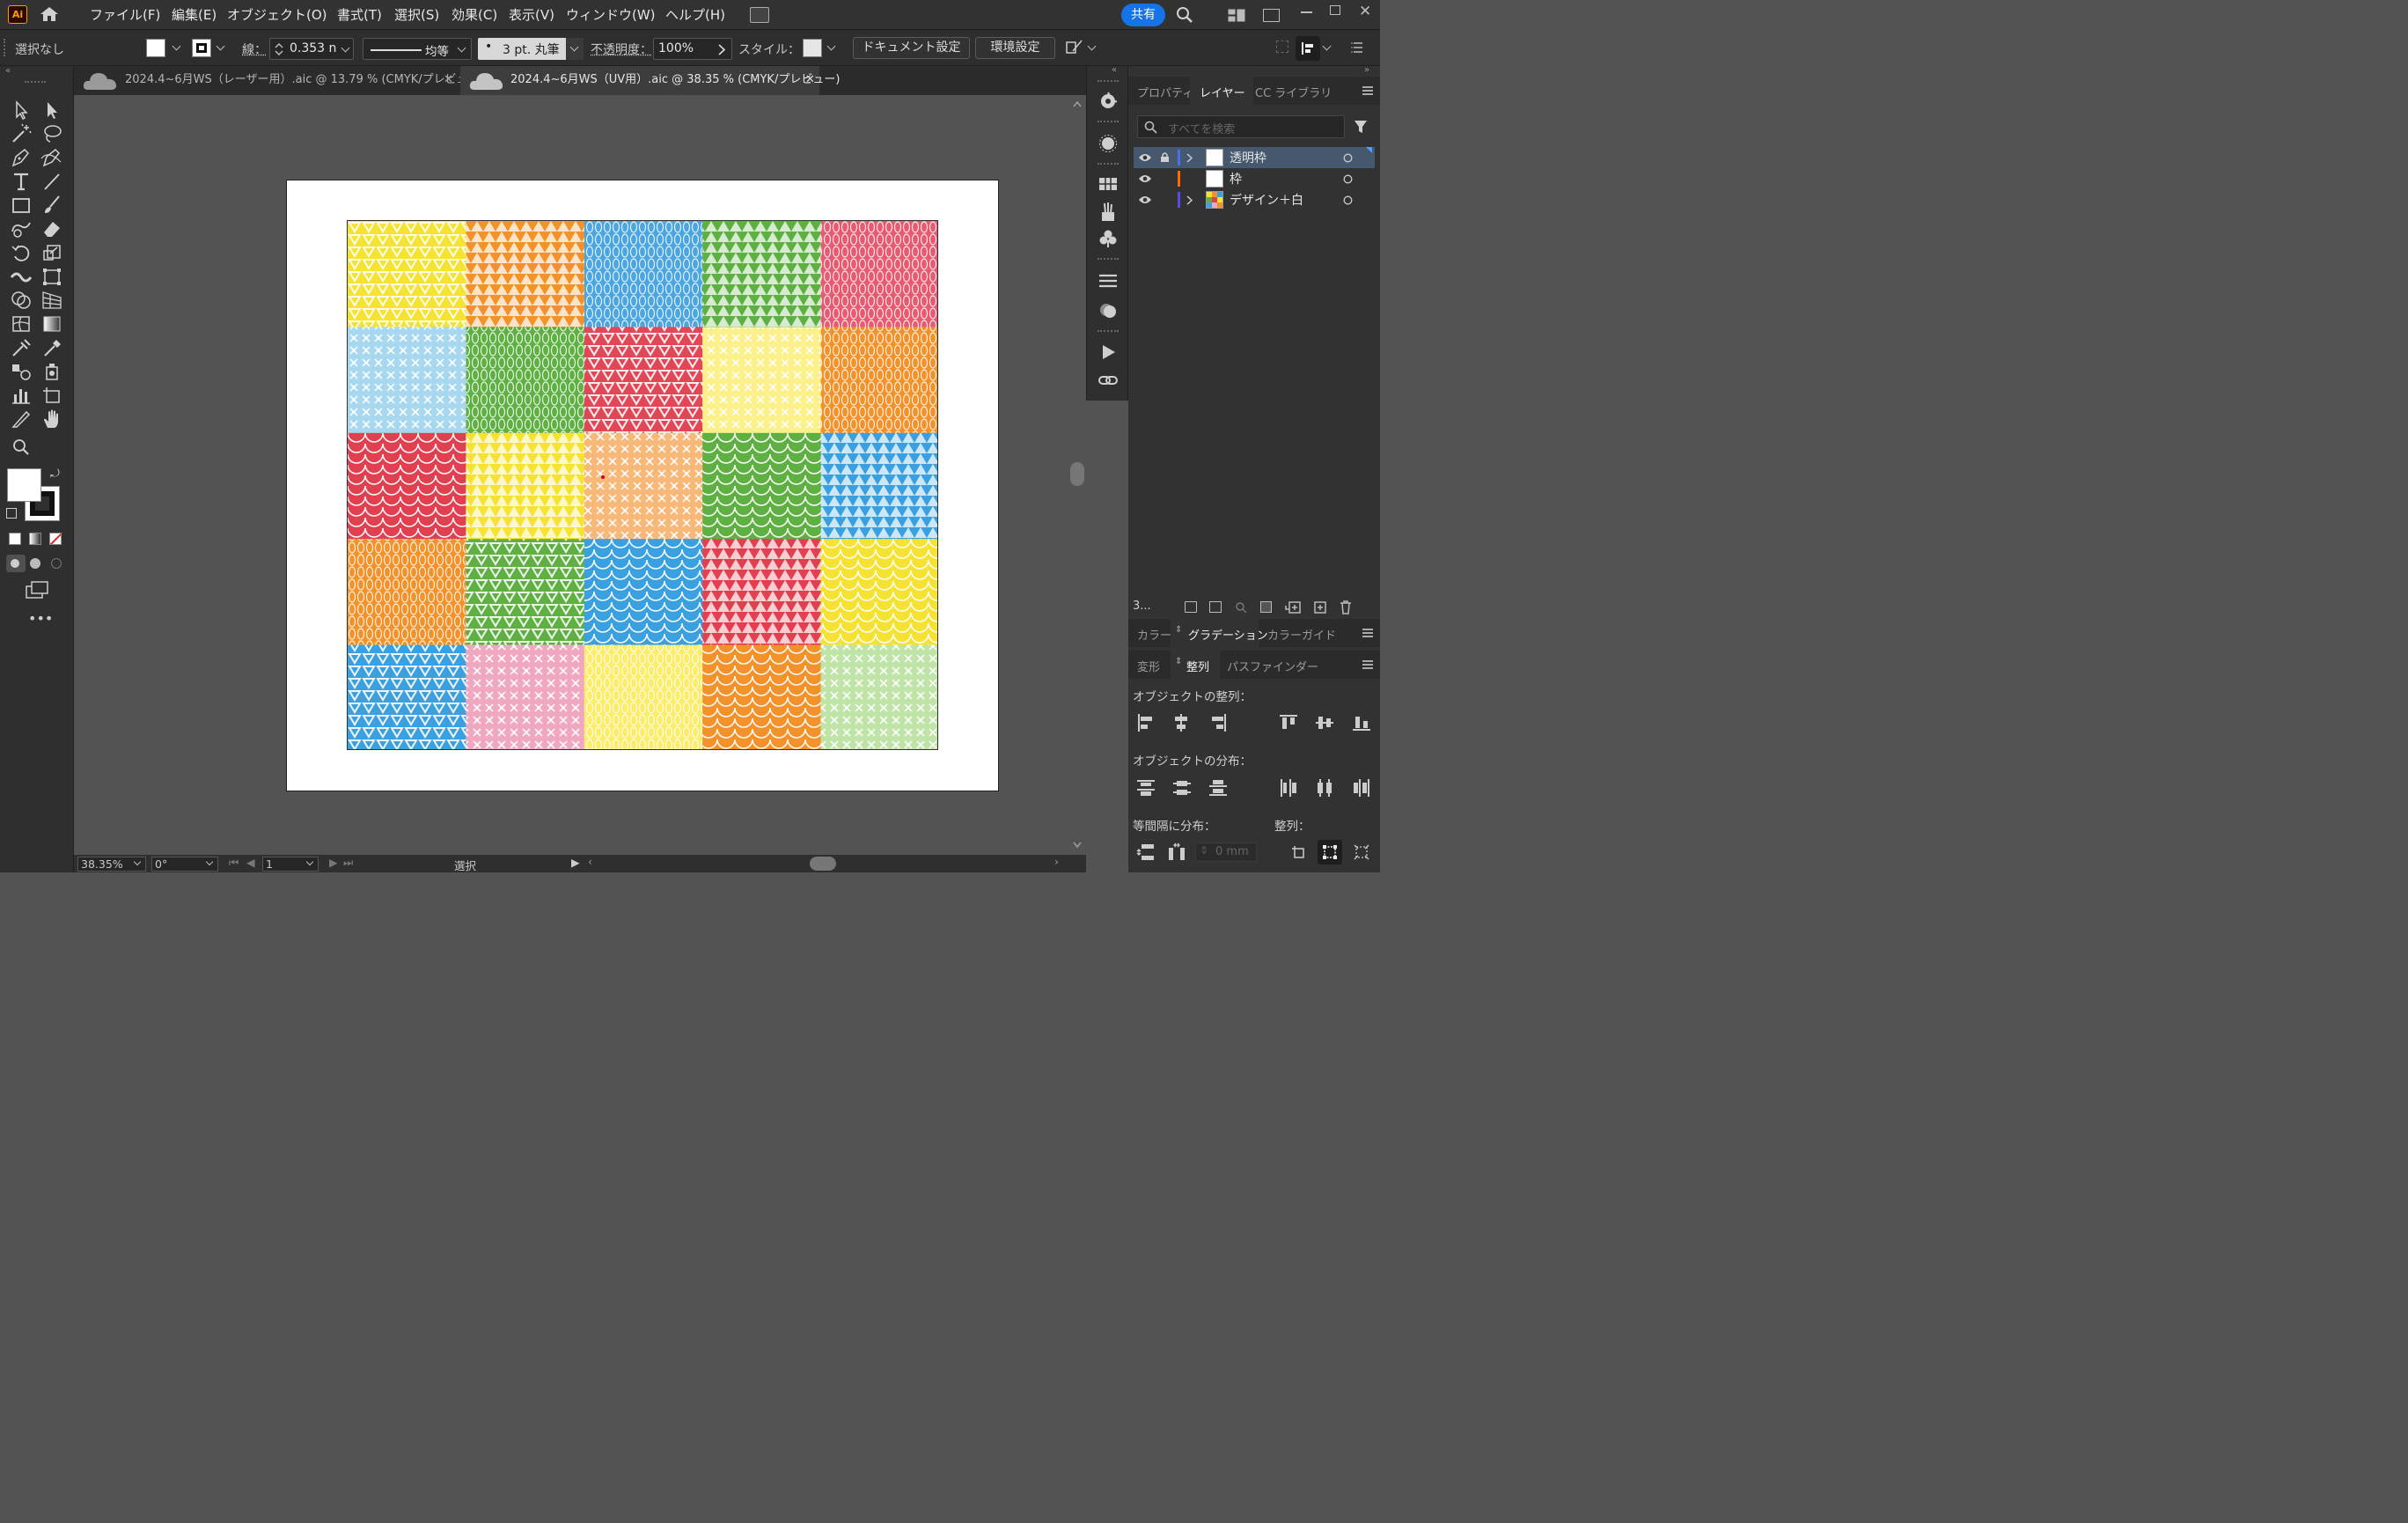  I want to click on tab-gradient: グラデーション ⇕, so click(1219, 633).